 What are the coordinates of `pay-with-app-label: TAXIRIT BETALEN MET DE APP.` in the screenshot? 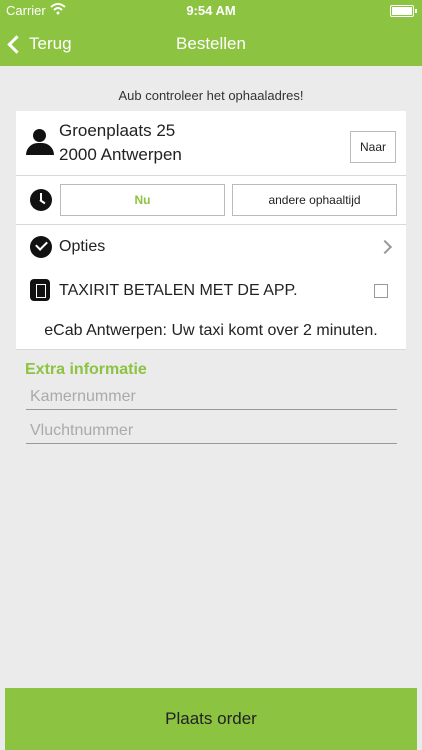 It's located at (178, 290).